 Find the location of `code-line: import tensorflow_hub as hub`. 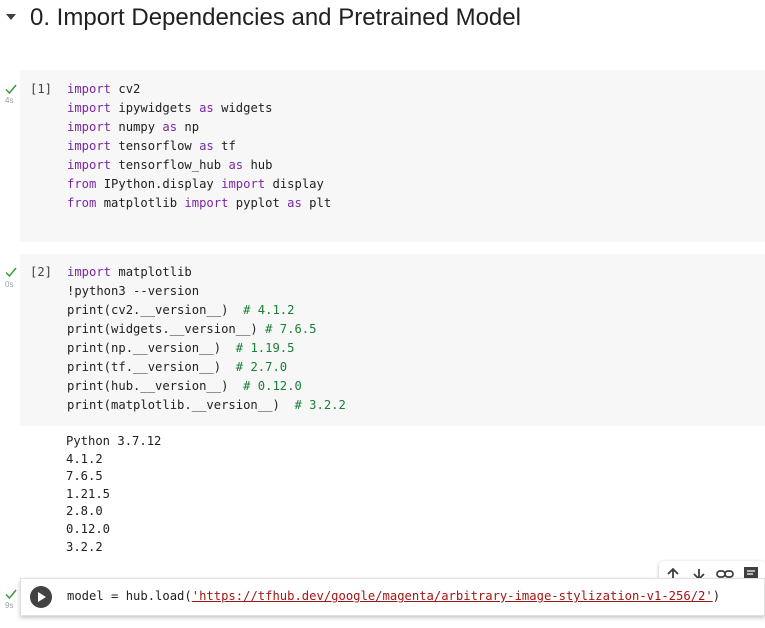

code-line: import tensorflow_hub as hub is located at coordinates (199, 165).